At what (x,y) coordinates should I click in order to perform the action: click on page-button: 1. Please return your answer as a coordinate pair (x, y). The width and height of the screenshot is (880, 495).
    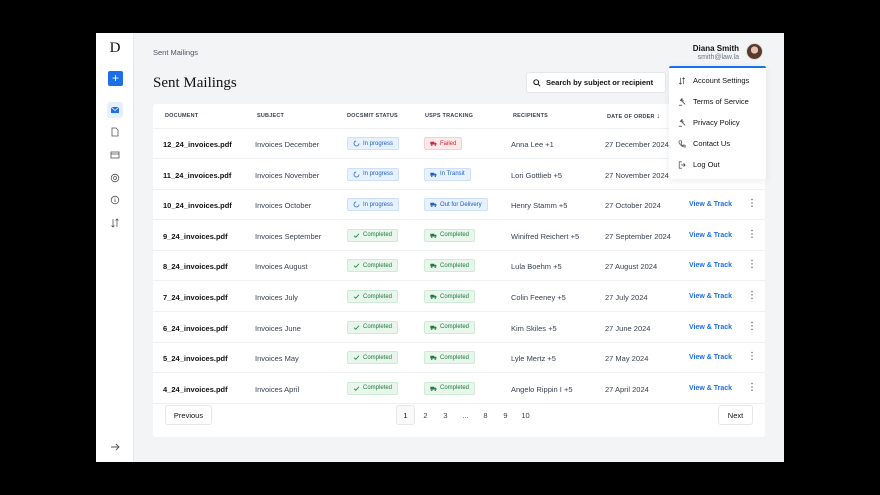
    Looking at the image, I should click on (405, 415).